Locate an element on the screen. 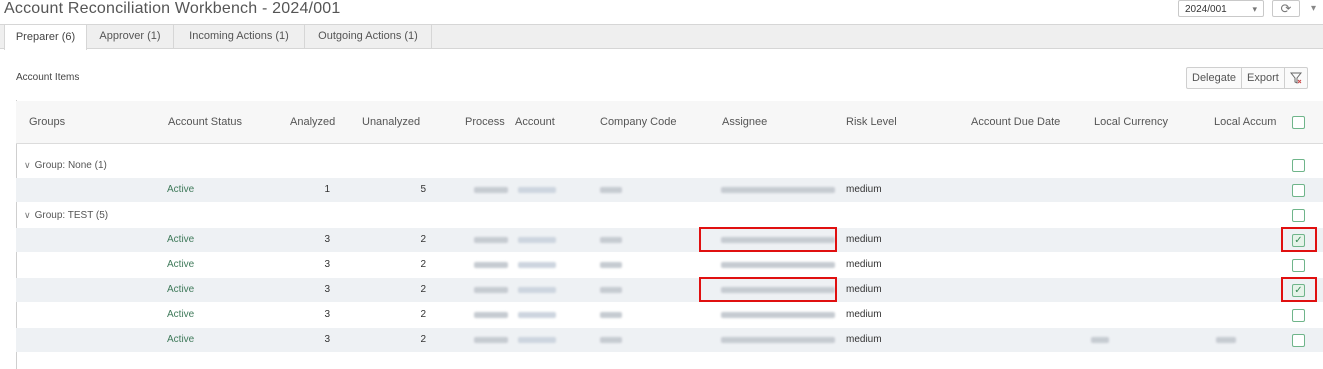 This screenshot has width=1323, height=369. tab-approver: Approver (1) is located at coordinates (130, 36).